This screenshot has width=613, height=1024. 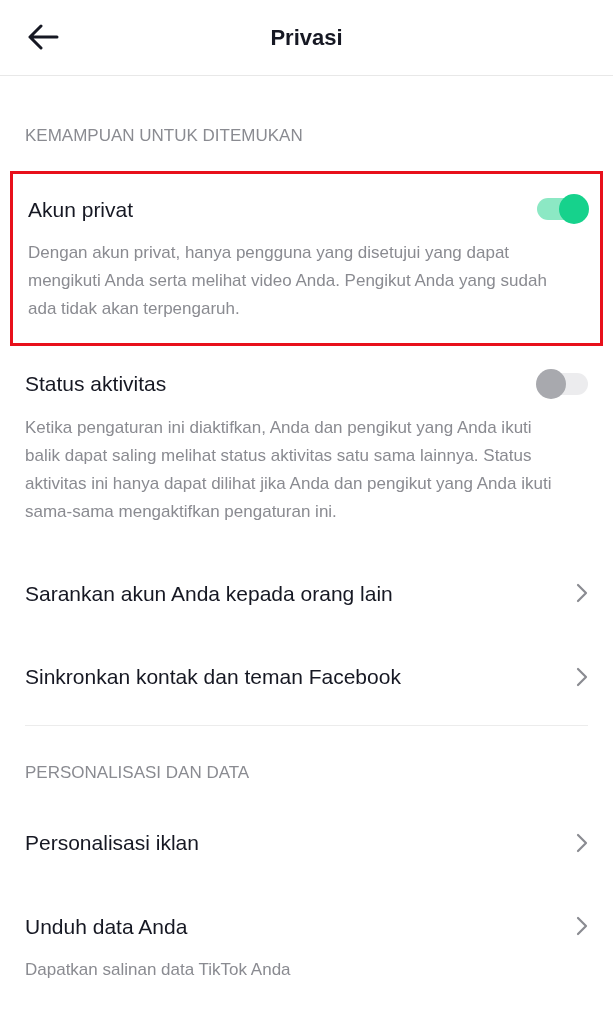 What do you see at coordinates (138, 772) in the screenshot?
I see `section-heading: PERSONALISASI DAN DATA` at bounding box center [138, 772].